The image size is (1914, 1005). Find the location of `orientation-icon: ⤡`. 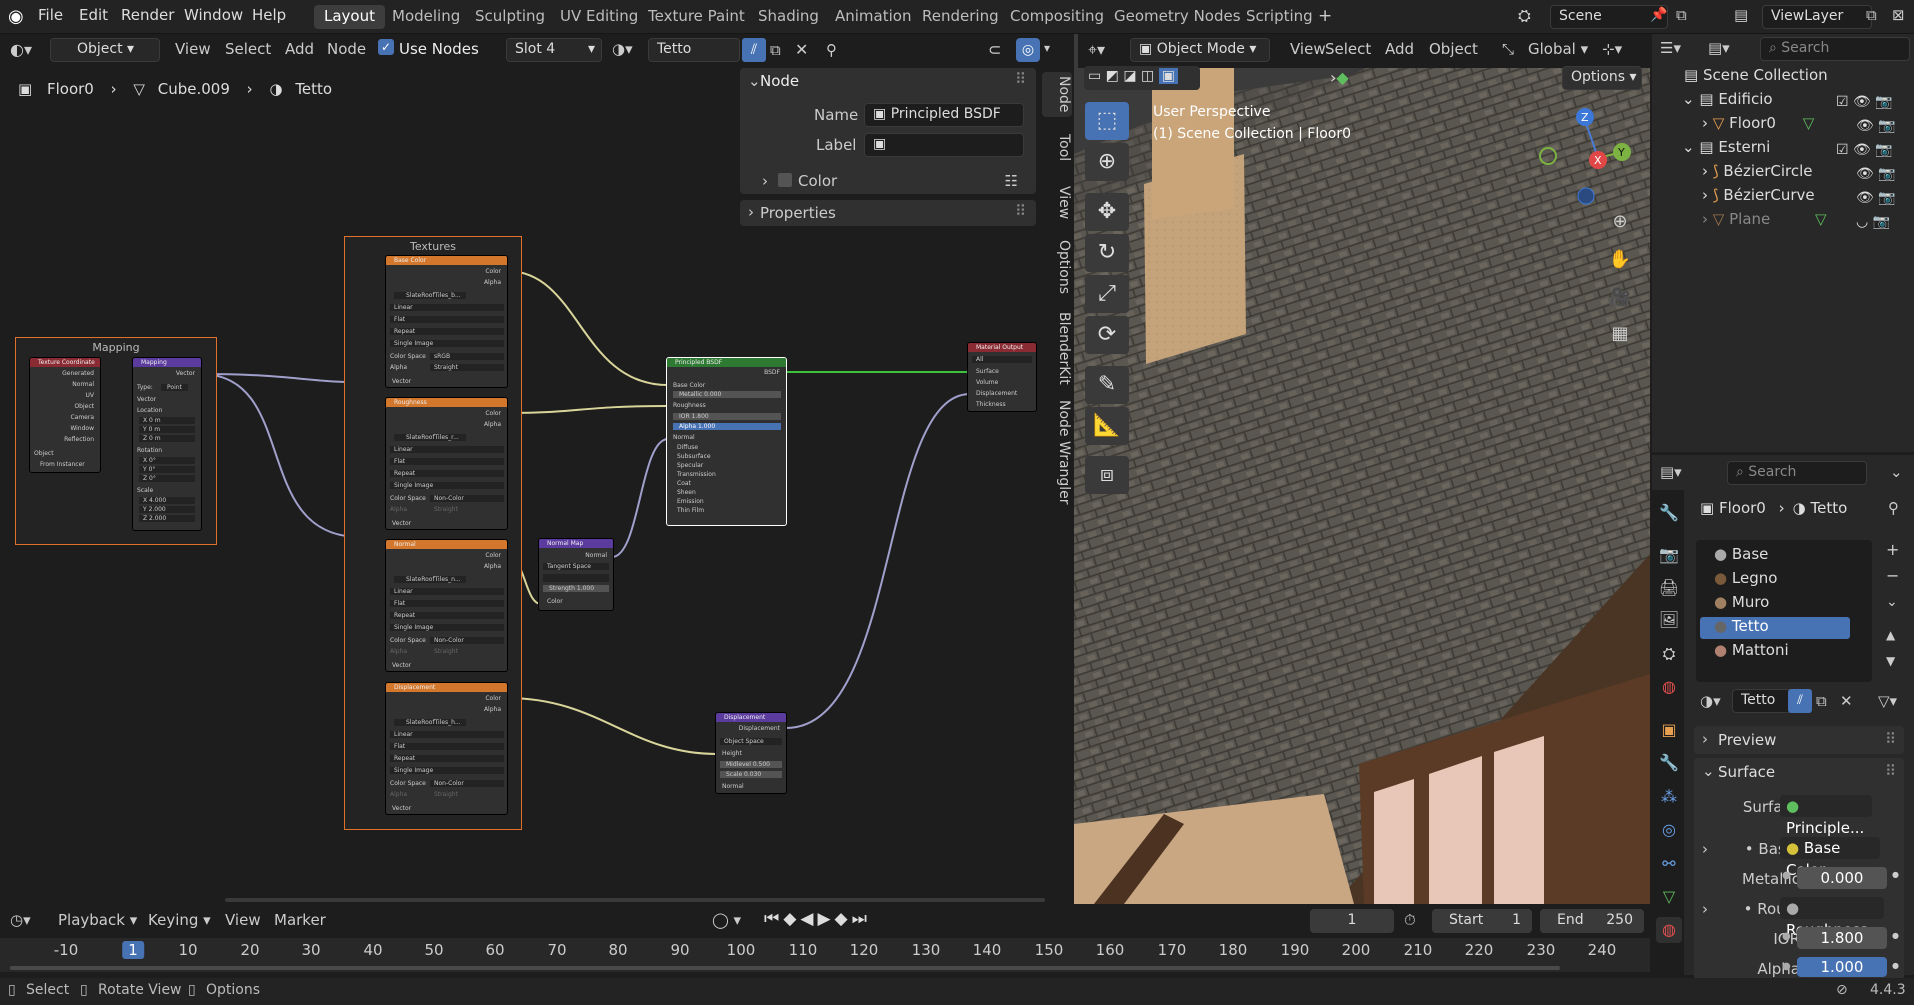

orientation-icon: ⤡ is located at coordinates (1508, 49).